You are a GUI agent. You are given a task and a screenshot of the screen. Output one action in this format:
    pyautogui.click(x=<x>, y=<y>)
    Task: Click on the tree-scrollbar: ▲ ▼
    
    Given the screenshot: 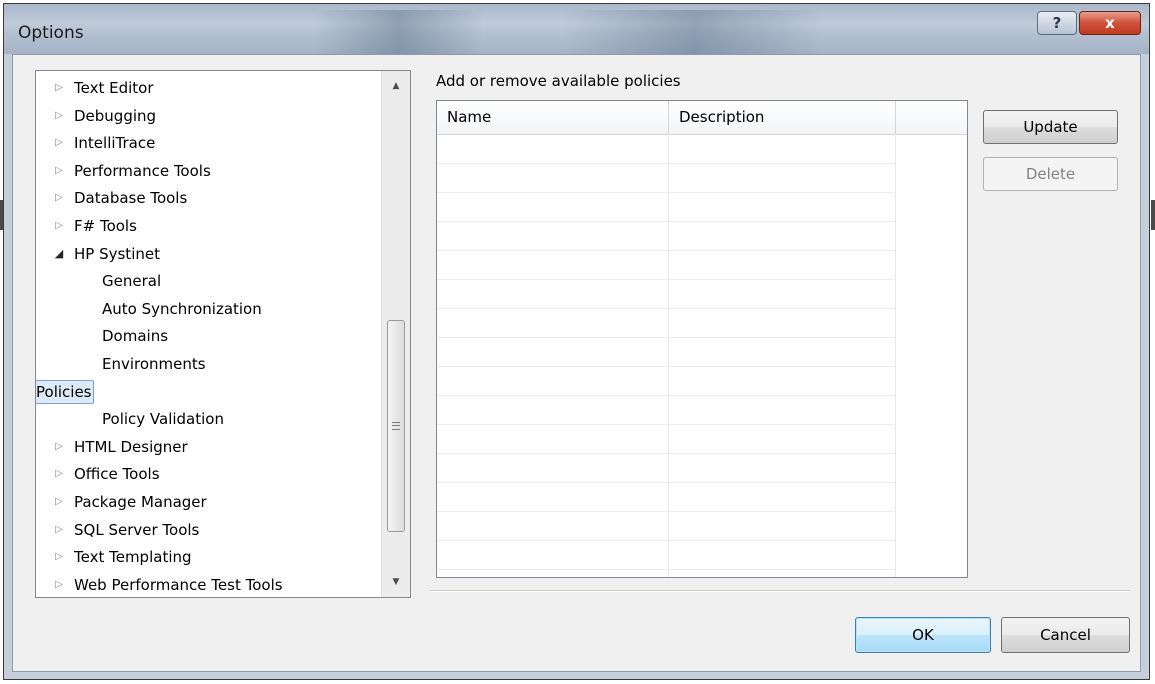 What is the action you would take?
    pyautogui.click(x=395, y=334)
    